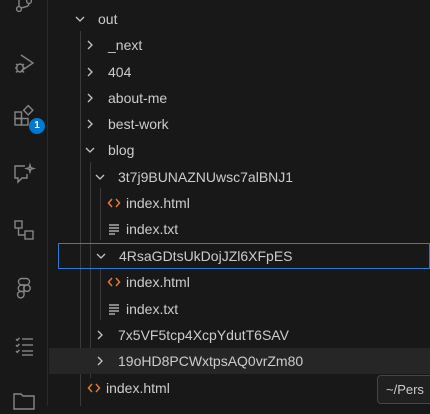  What do you see at coordinates (24, 9) in the screenshot?
I see `source-control-icon` at bounding box center [24, 9].